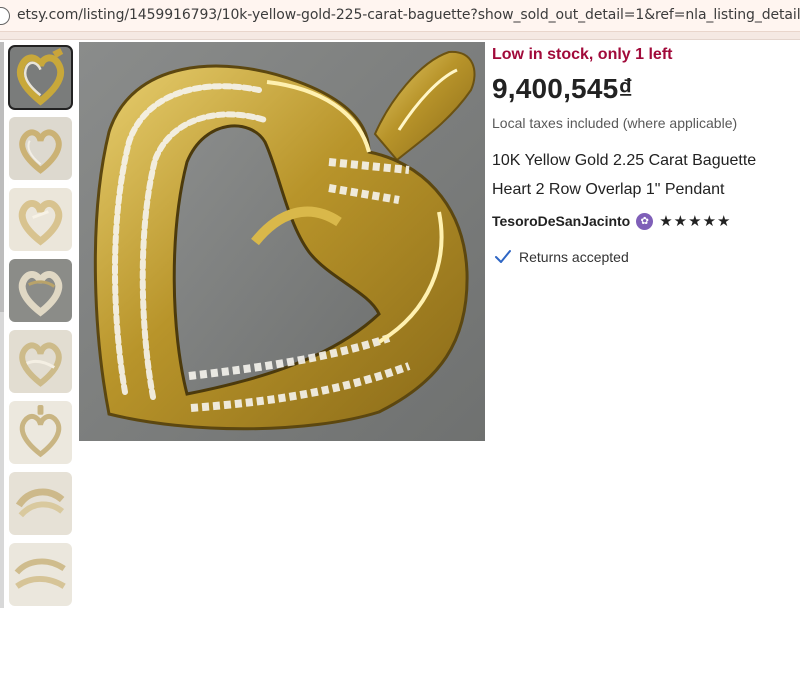 This screenshot has height=677, width=800. What do you see at coordinates (562, 88) in the screenshot?
I see `price: 9,400,545₫` at bounding box center [562, 88].